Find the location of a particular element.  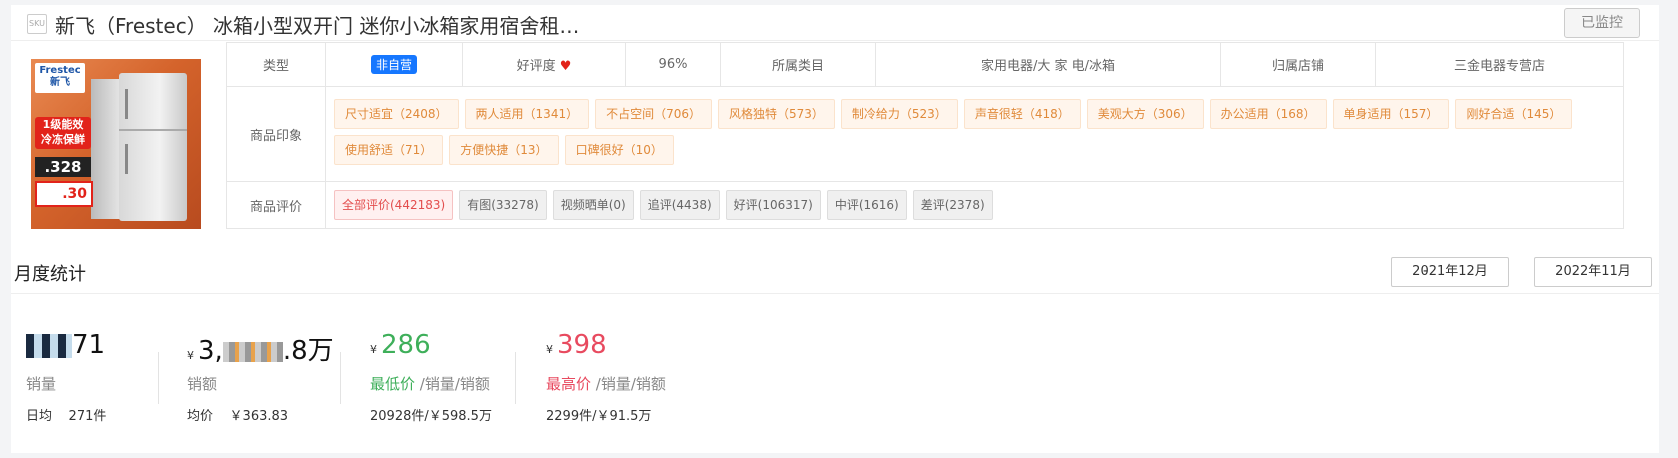

impression-tag: 使用舒适（71） is located at coordinates (389, 150).